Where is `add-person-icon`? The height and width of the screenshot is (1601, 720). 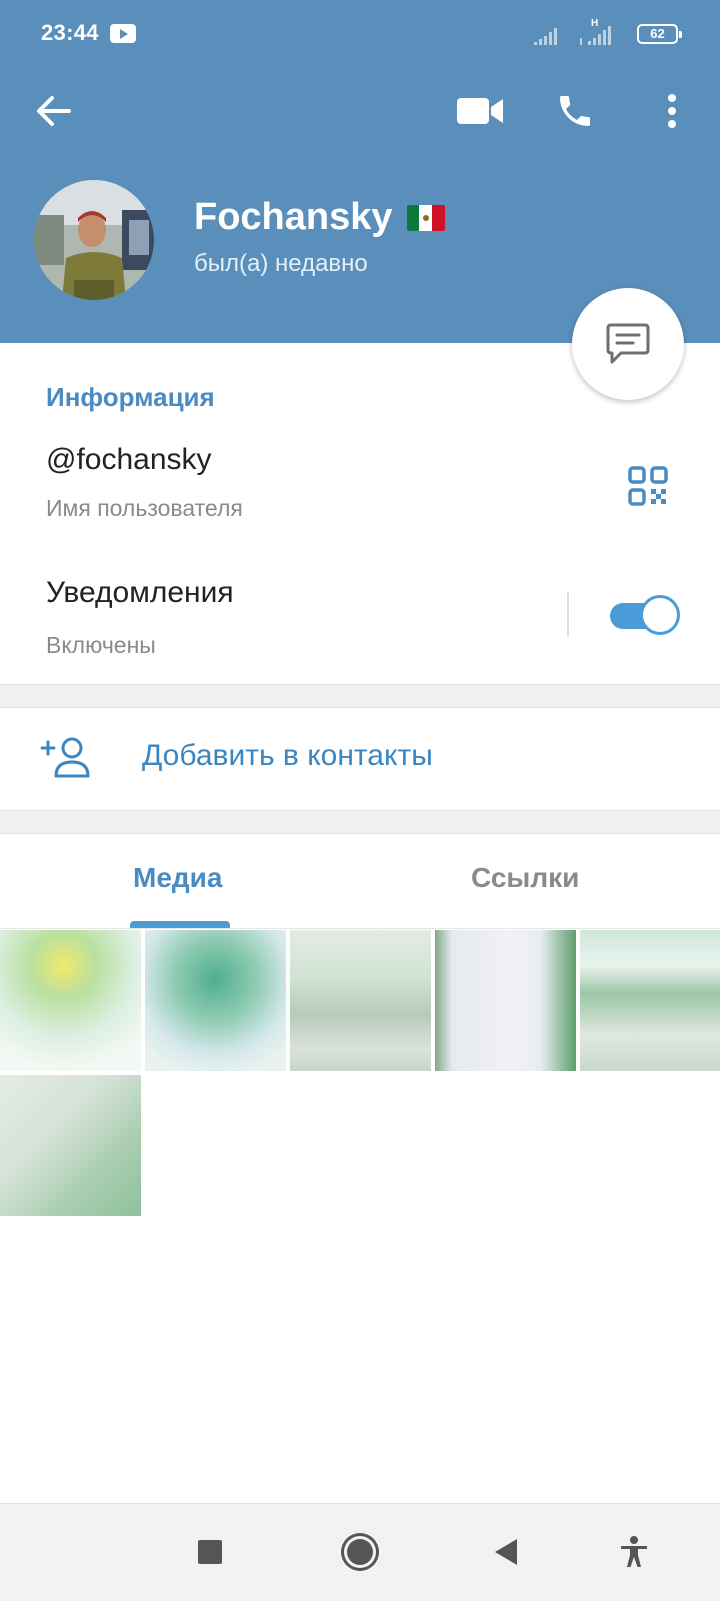
add-person-icon is located at coordinates (65, 757).